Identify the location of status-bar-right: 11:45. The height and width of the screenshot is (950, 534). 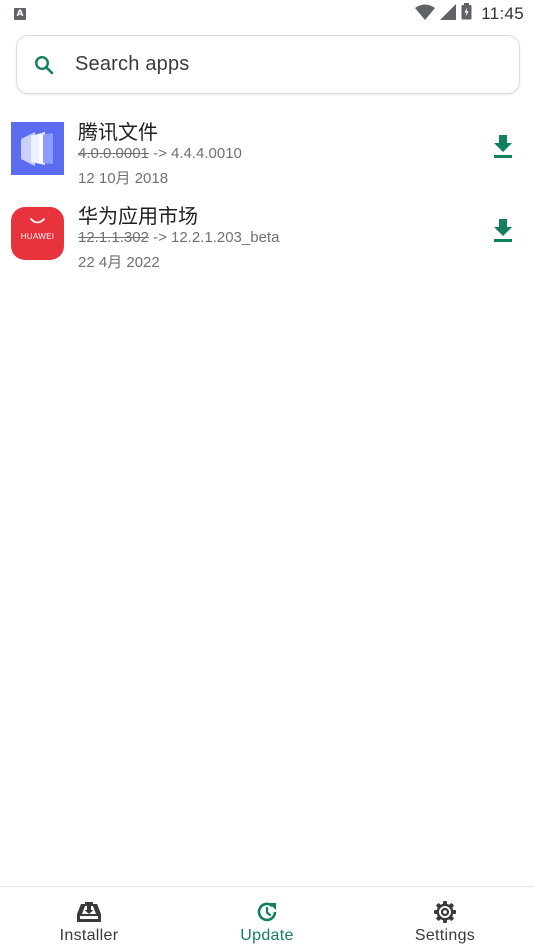
(469, 14).